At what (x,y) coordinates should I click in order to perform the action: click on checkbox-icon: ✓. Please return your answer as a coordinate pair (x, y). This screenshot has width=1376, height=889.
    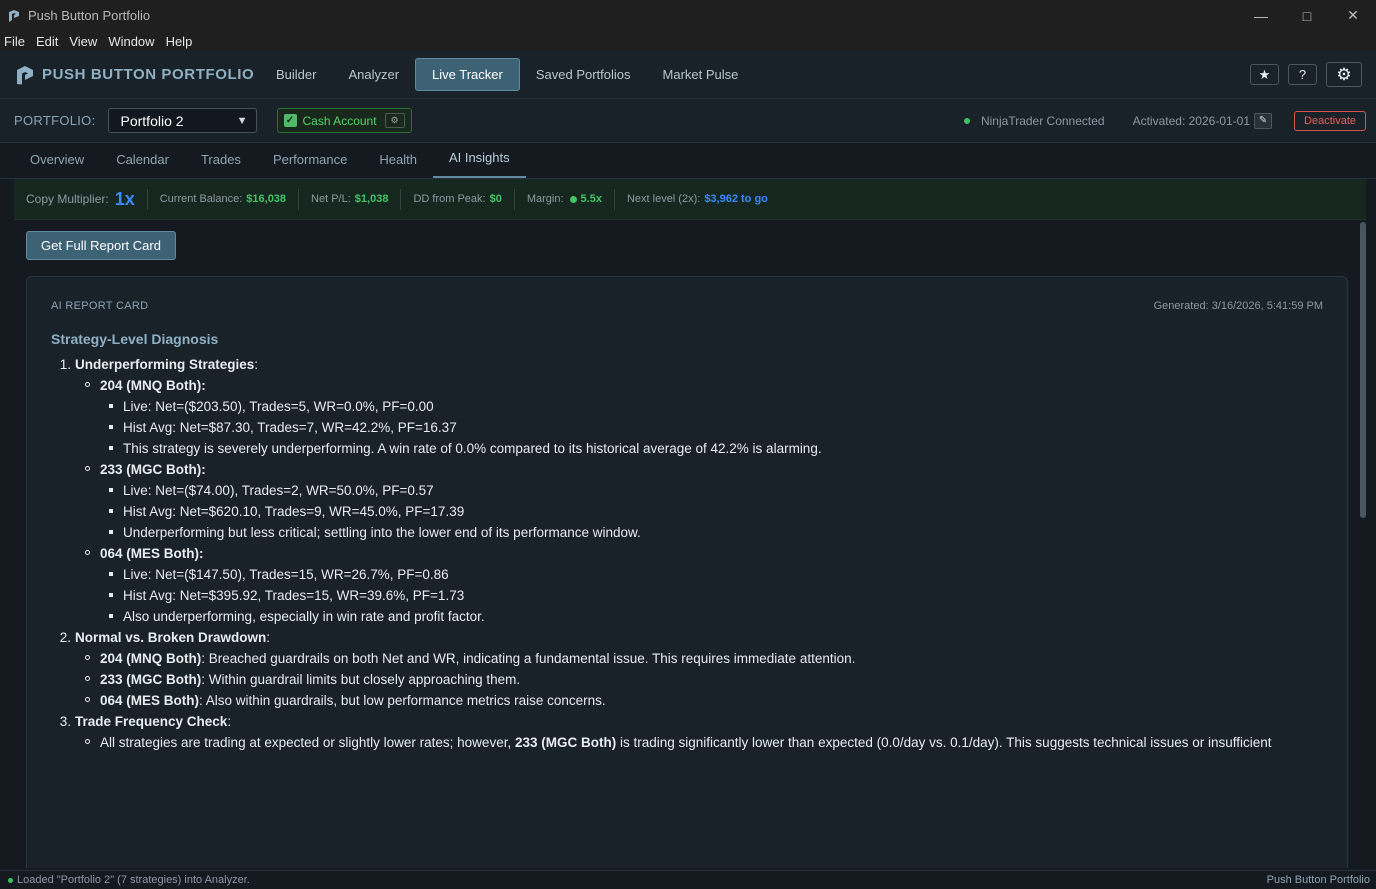
    Looking at the image, I should click on (290, 120).